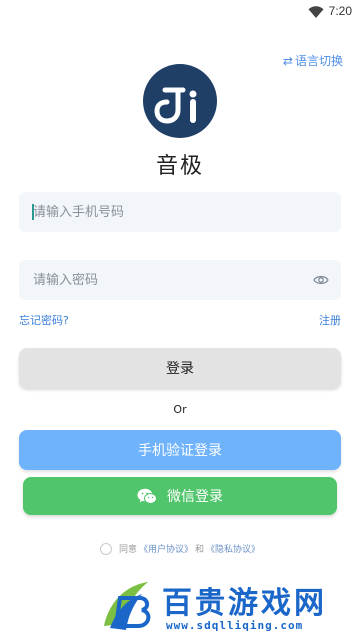 The image size is (360, 640). I want to click on swap-icon: ⇄, so click(287, 60).